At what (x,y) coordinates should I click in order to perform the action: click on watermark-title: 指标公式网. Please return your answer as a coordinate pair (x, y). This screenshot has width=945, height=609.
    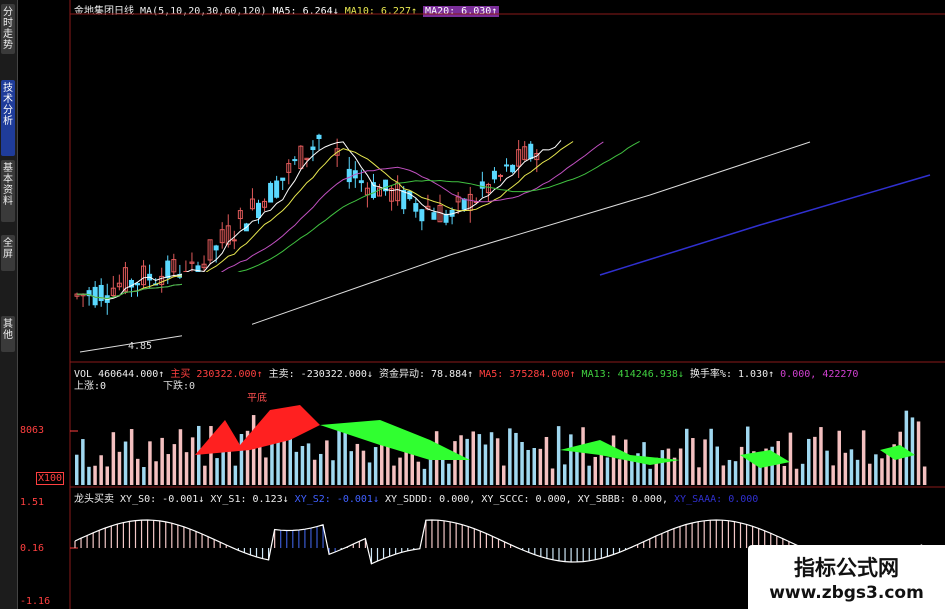
    Looking at the image, I should click on (846, 568).